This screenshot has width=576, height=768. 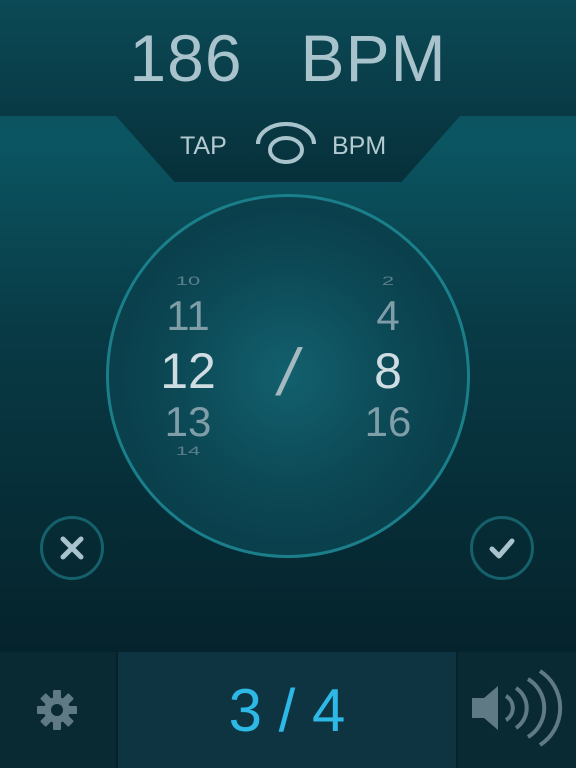 I want to click on confirm-button, so click(x=502, y=548).